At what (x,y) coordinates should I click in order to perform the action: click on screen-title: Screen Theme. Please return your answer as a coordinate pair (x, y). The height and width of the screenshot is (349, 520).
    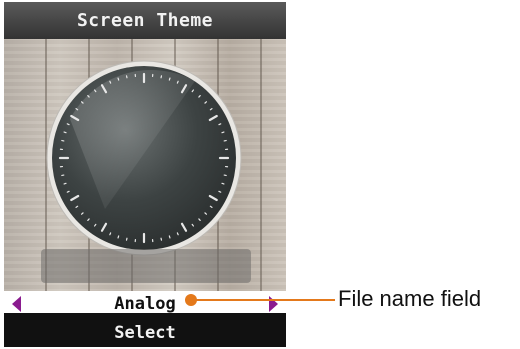
    Looking at the image, I should click on (145, 20).